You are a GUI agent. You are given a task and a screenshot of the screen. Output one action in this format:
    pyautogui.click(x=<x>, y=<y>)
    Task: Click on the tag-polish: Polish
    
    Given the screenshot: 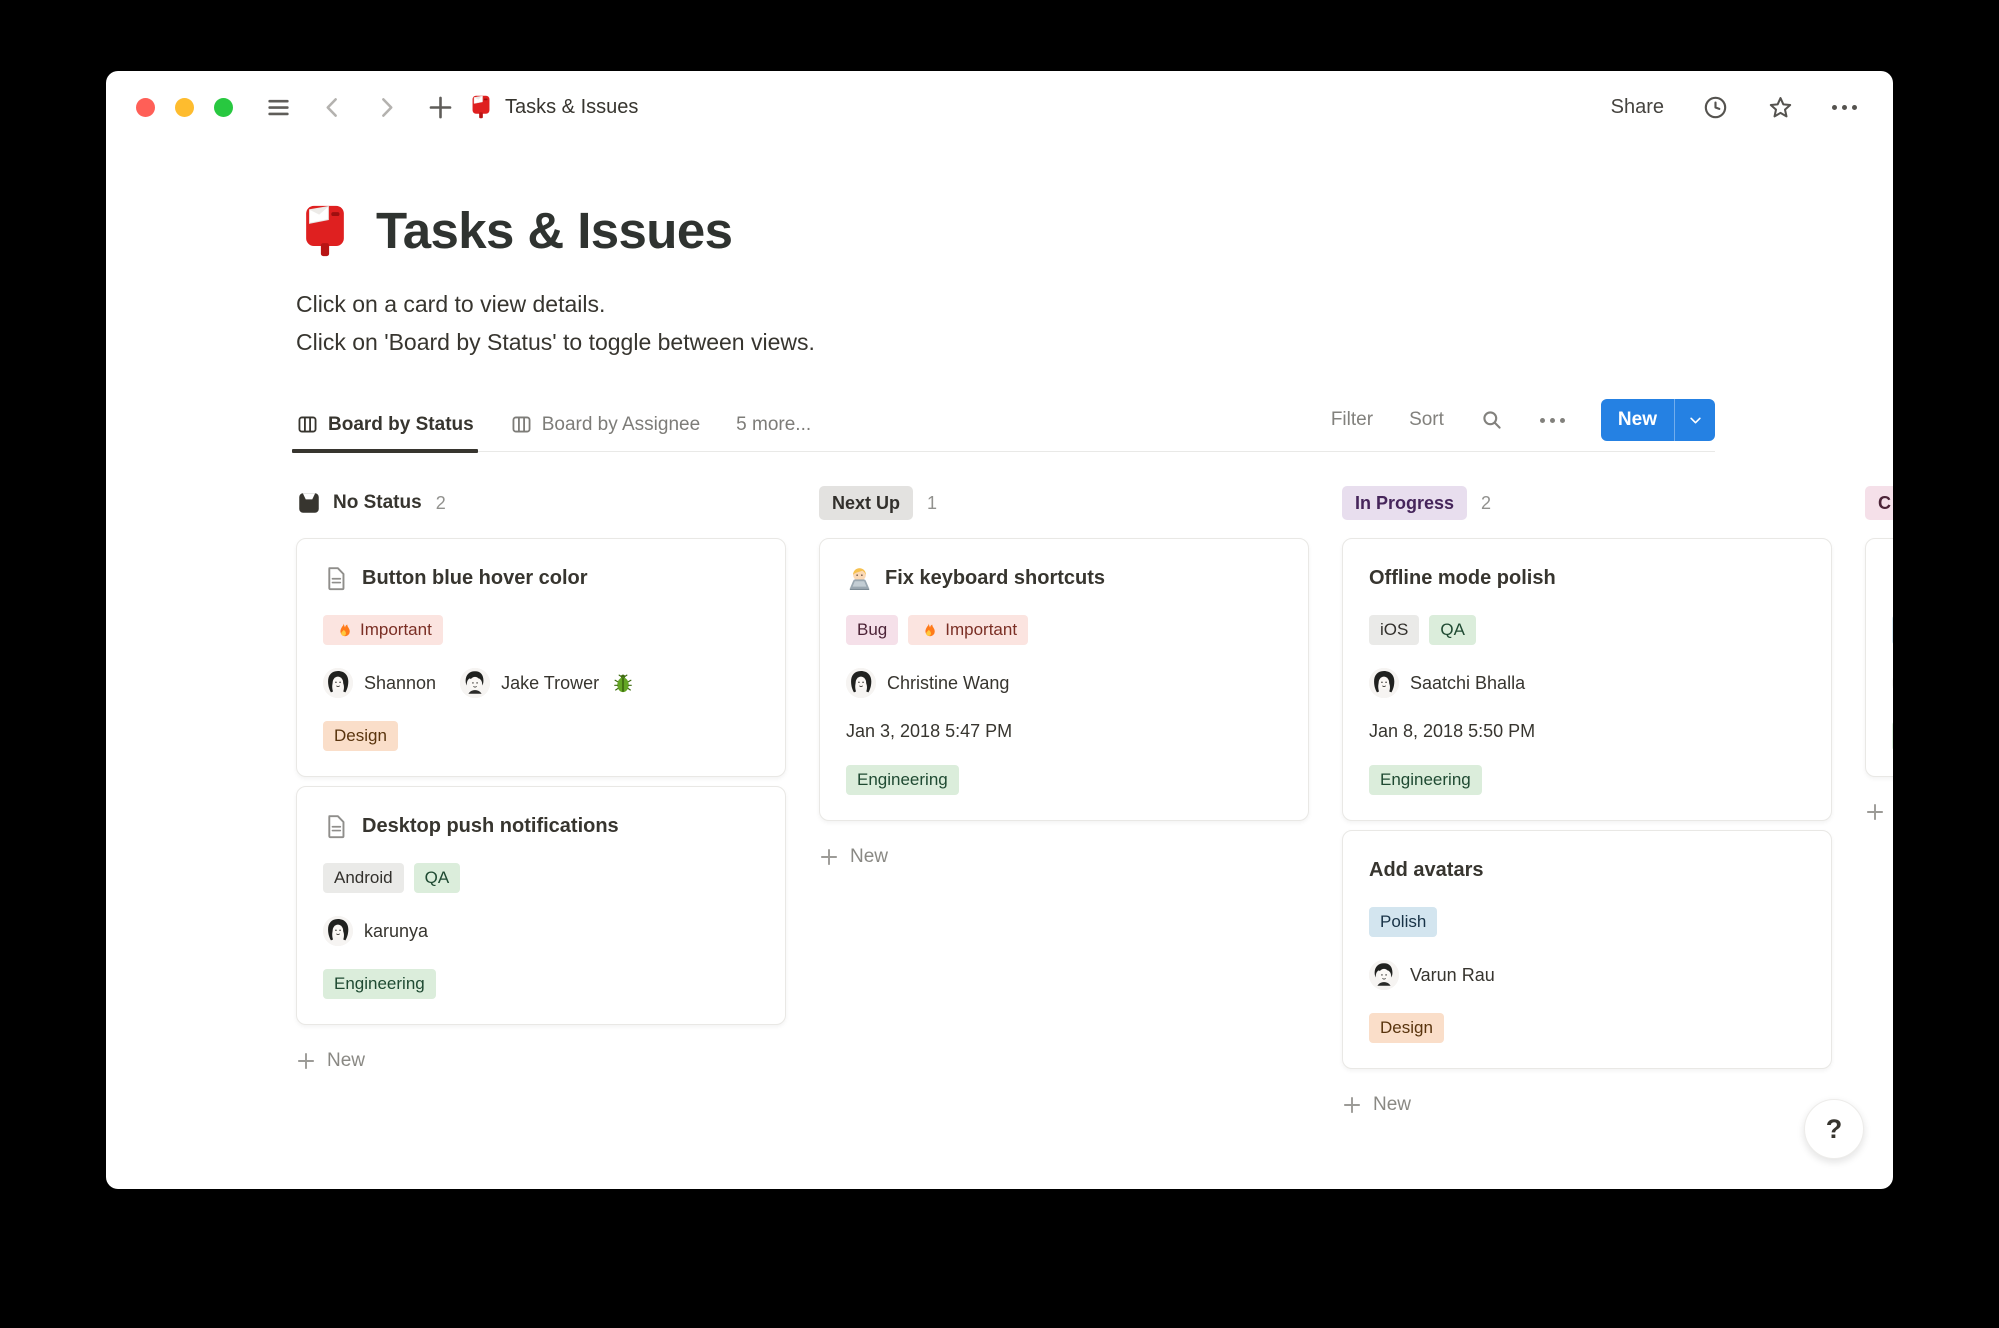 What is the action you would take?
    pyautogui.click(x=1403, y=922)
    